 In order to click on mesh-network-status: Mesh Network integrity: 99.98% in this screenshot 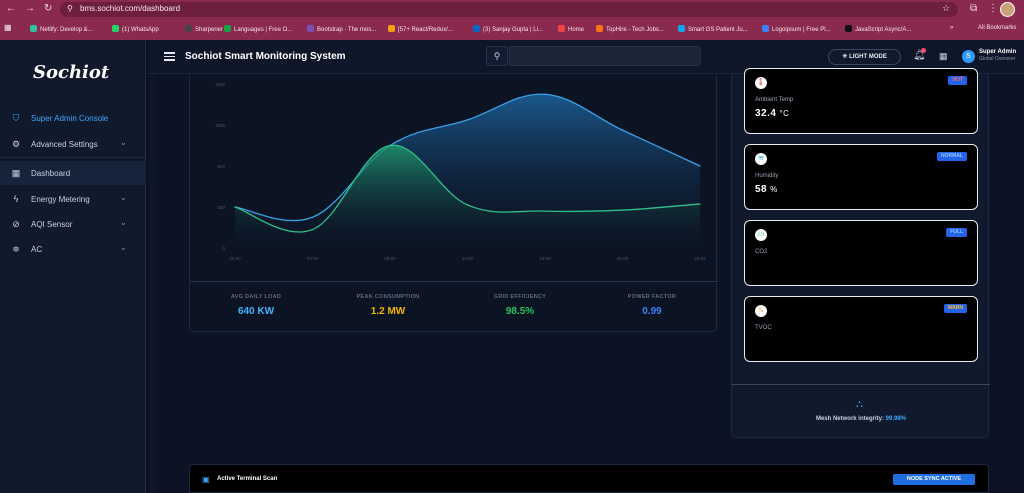, I will do `click(861, 419)`.